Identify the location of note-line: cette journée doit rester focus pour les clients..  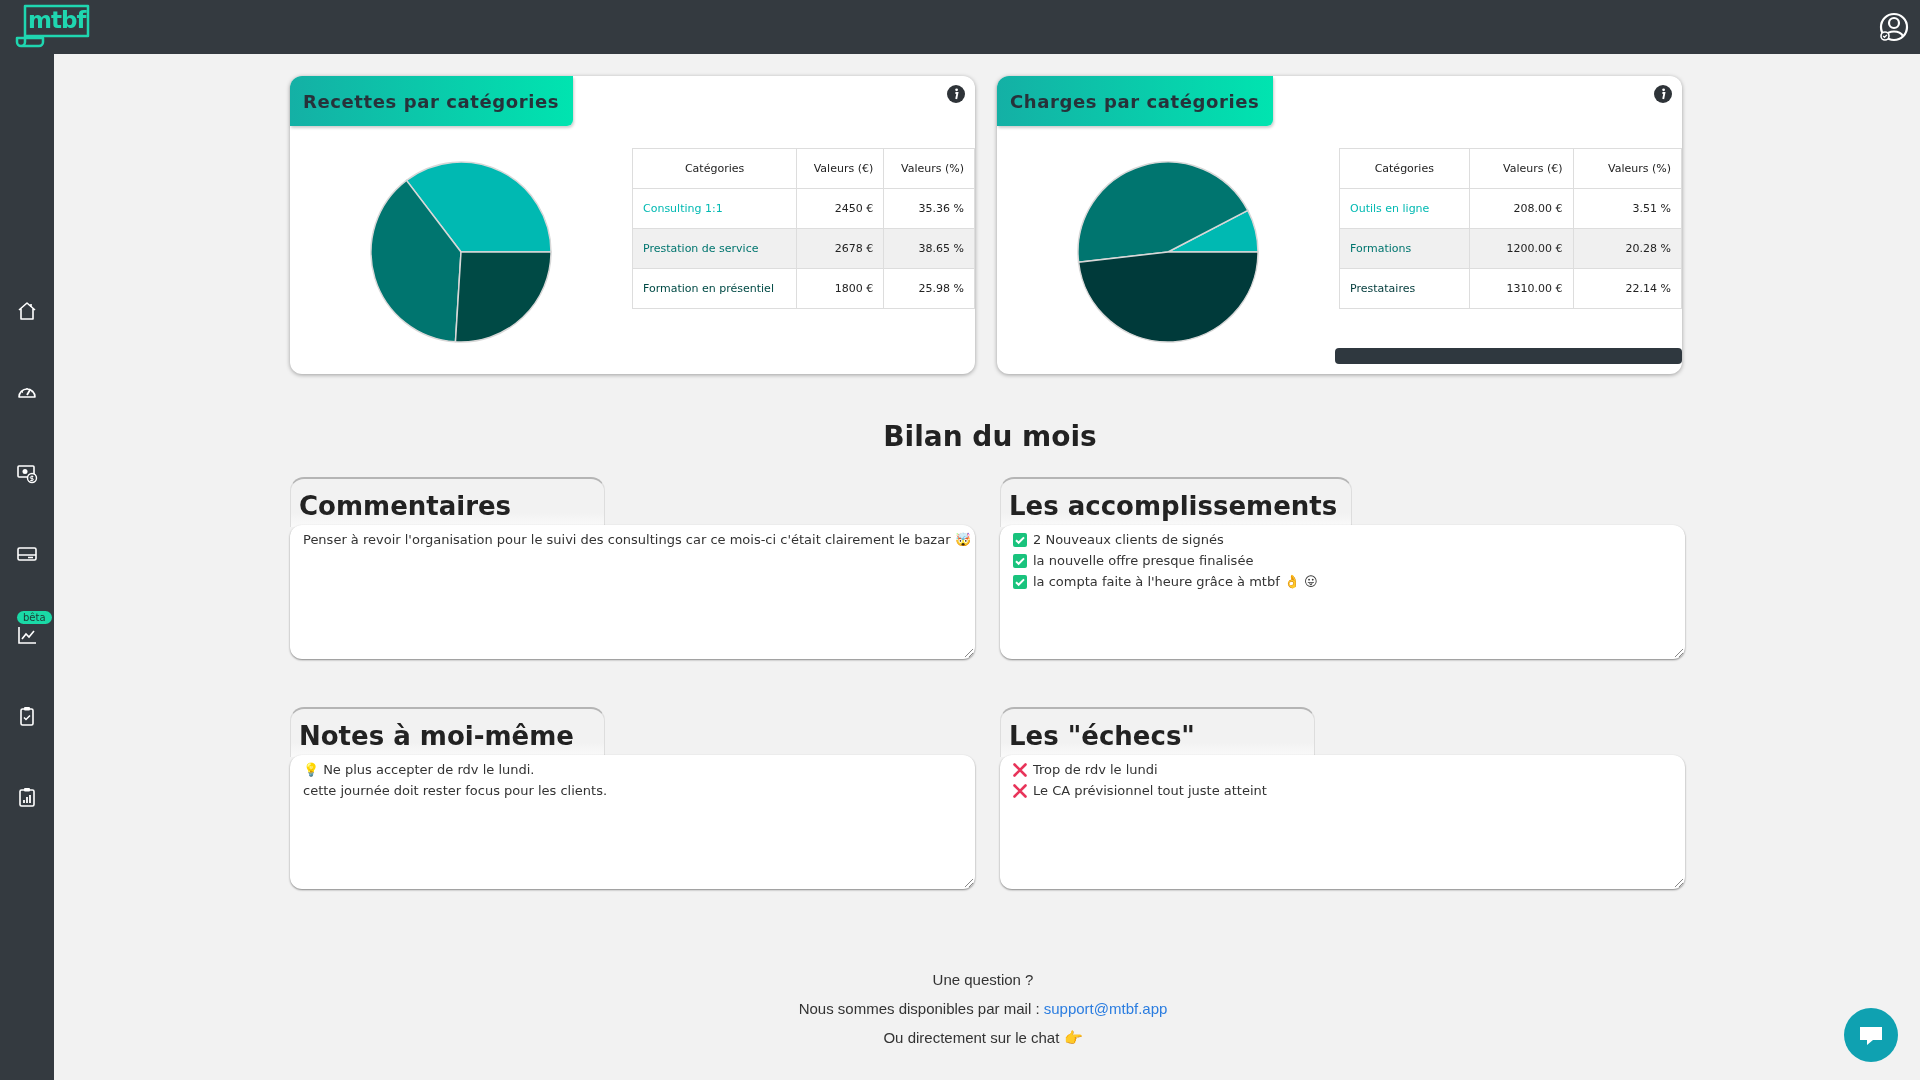
(455, 790).